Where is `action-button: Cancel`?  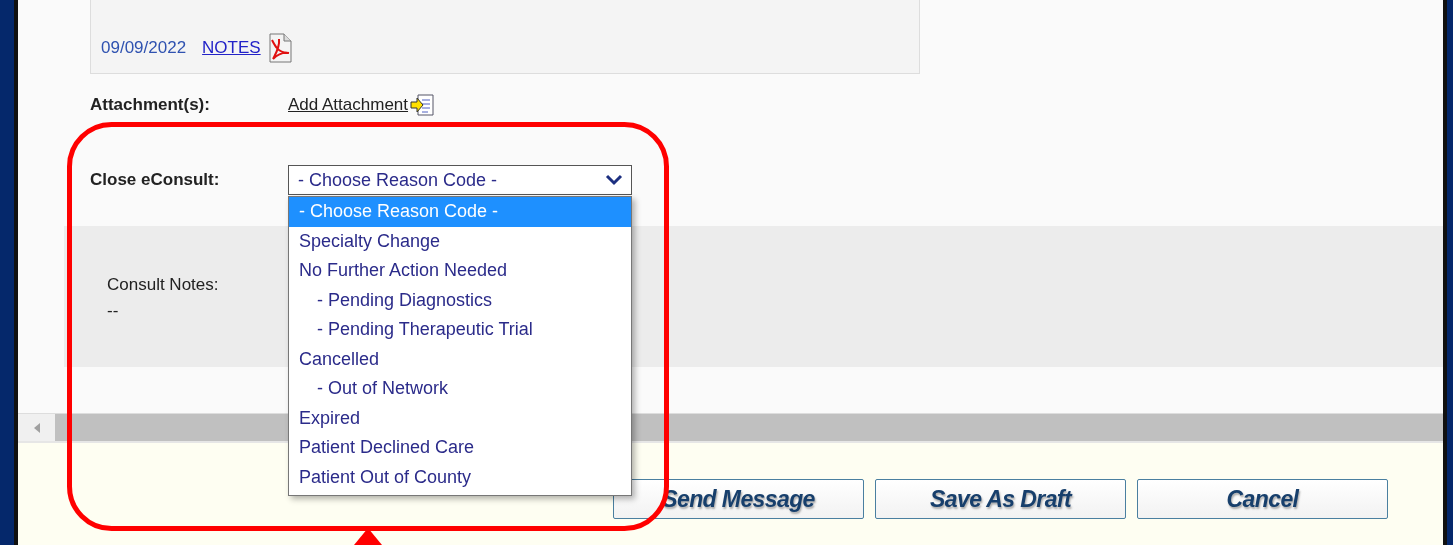
action-button: Cancel is located at coordinates (1262, 499).